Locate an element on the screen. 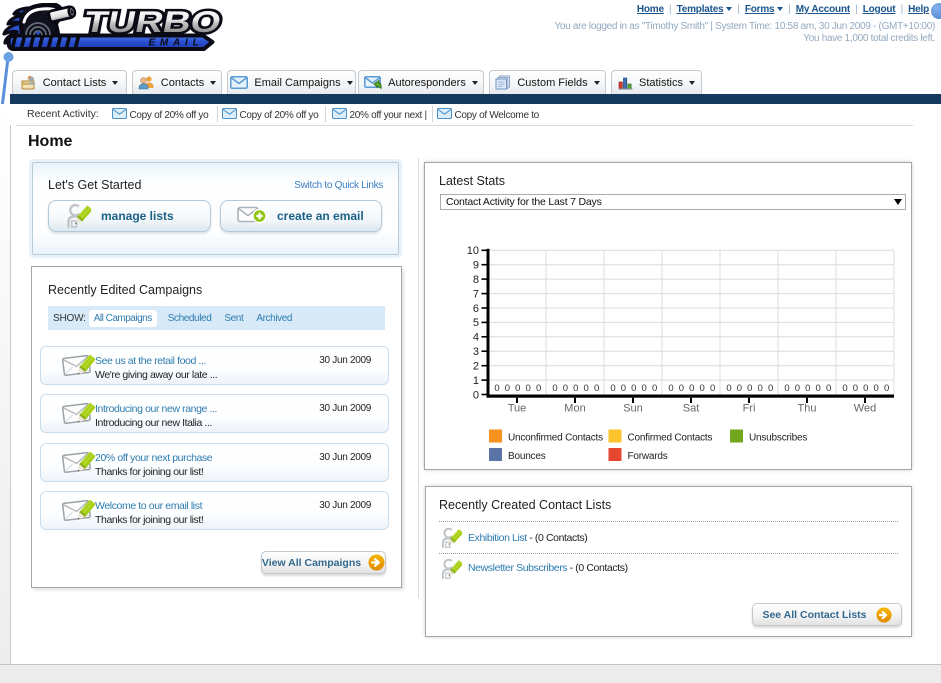 The width and height of the screenshot is (941, 683). svg-text: 6 is located at coordinates (476, 309).